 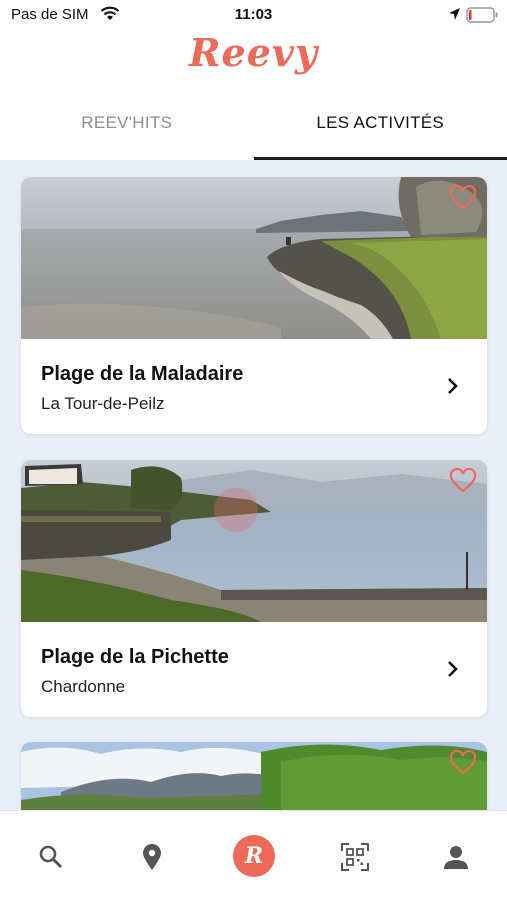 I want to click on card-location: La Tour-de-Peilz, so click(x=103, y=403).